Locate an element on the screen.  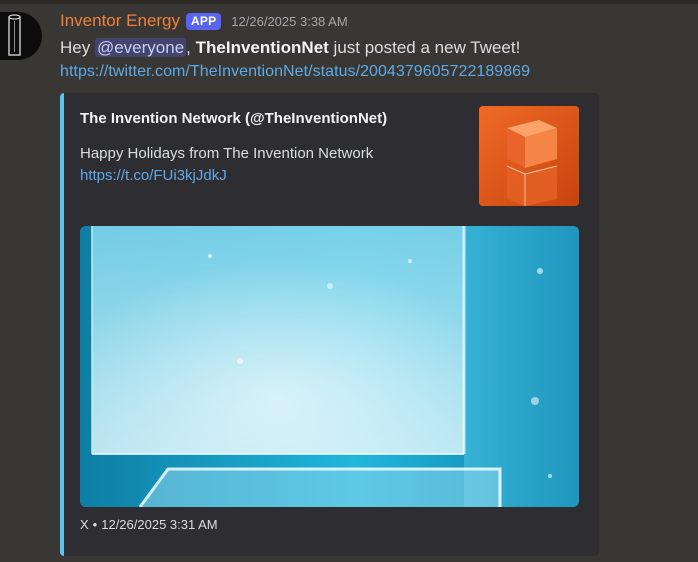
author-avatar is located at coordinates (21, 36).